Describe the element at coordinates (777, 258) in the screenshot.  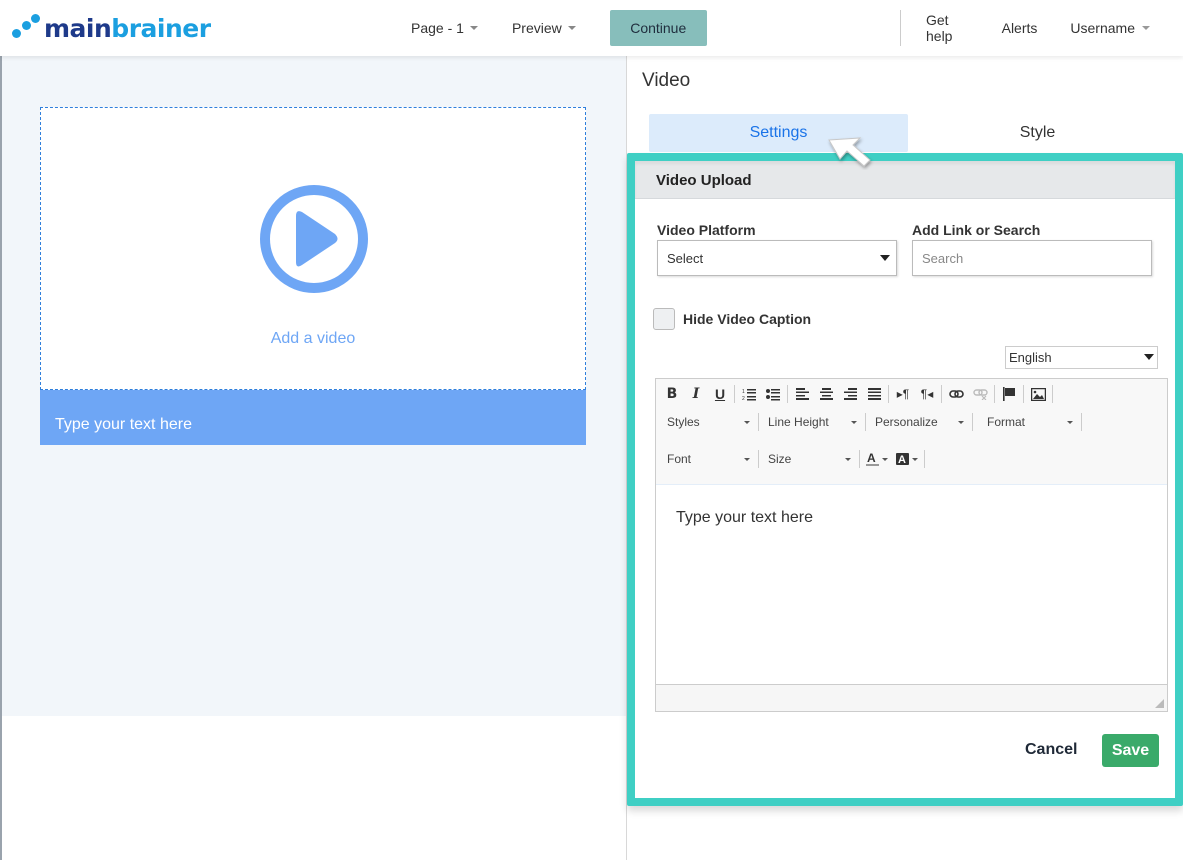
I see `video-platform-select: Select` at that location.